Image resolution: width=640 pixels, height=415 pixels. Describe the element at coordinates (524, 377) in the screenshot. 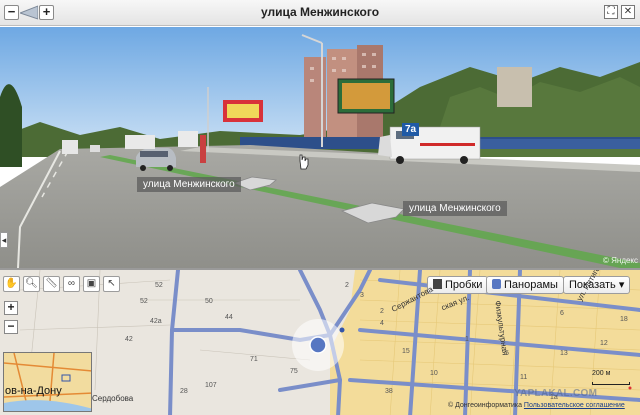

I see `house-number: 11` at that location.